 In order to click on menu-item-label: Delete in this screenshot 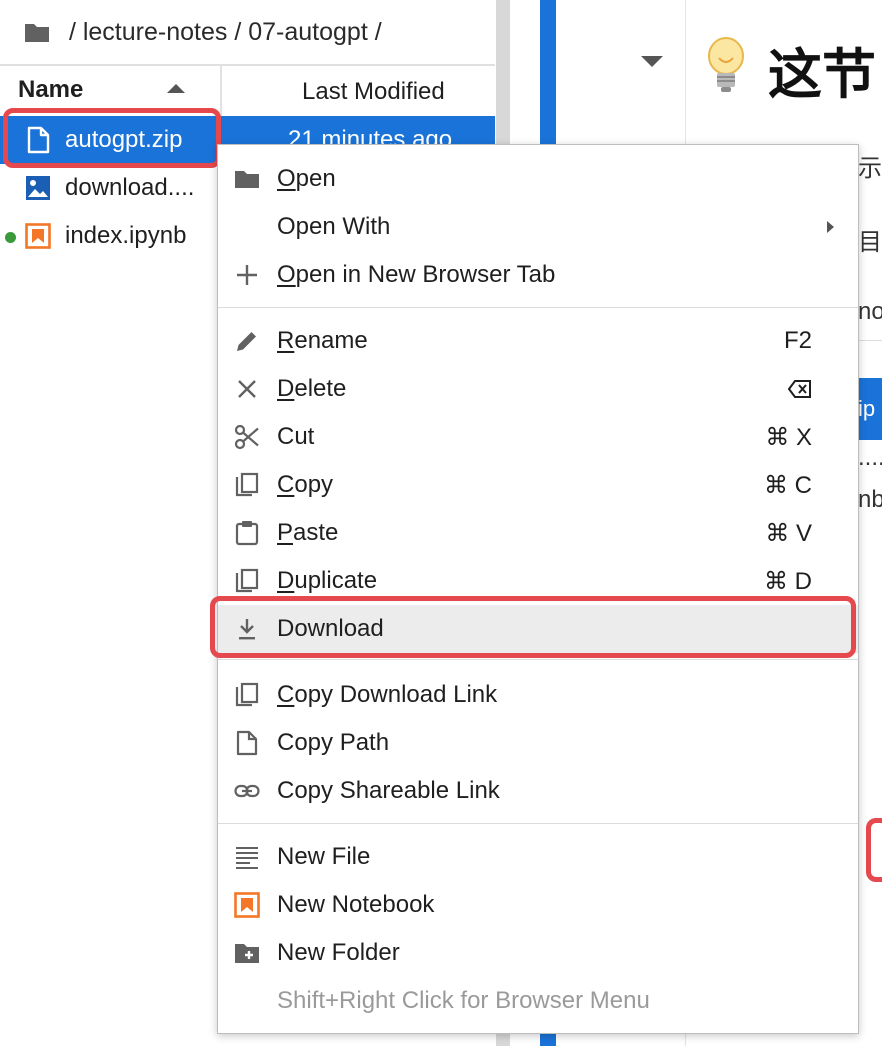, I will do `click(311, 389)`.